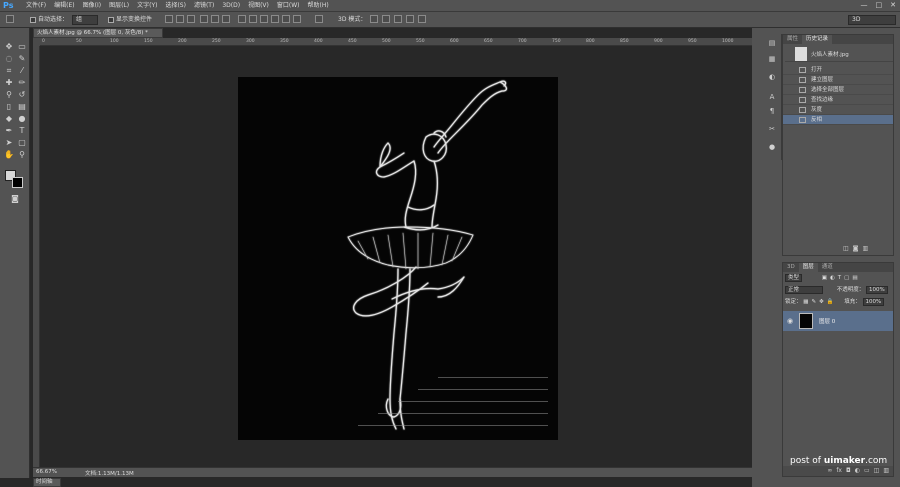  Describe the element at coordinates (9, 131) in the screenshot. I see `pen-tool-icon: ✒` at that location.